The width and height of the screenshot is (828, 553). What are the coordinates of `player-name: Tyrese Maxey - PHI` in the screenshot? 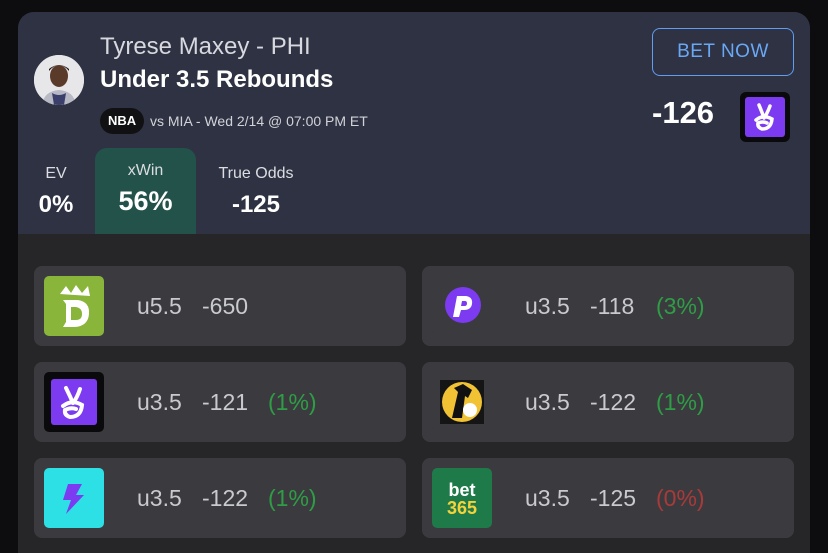 It's located at (205, 46).